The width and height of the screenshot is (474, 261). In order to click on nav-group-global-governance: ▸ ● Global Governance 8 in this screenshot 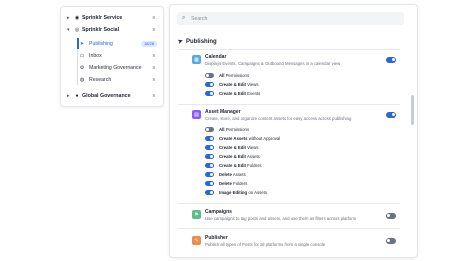, I will do `click(112, 95)`.